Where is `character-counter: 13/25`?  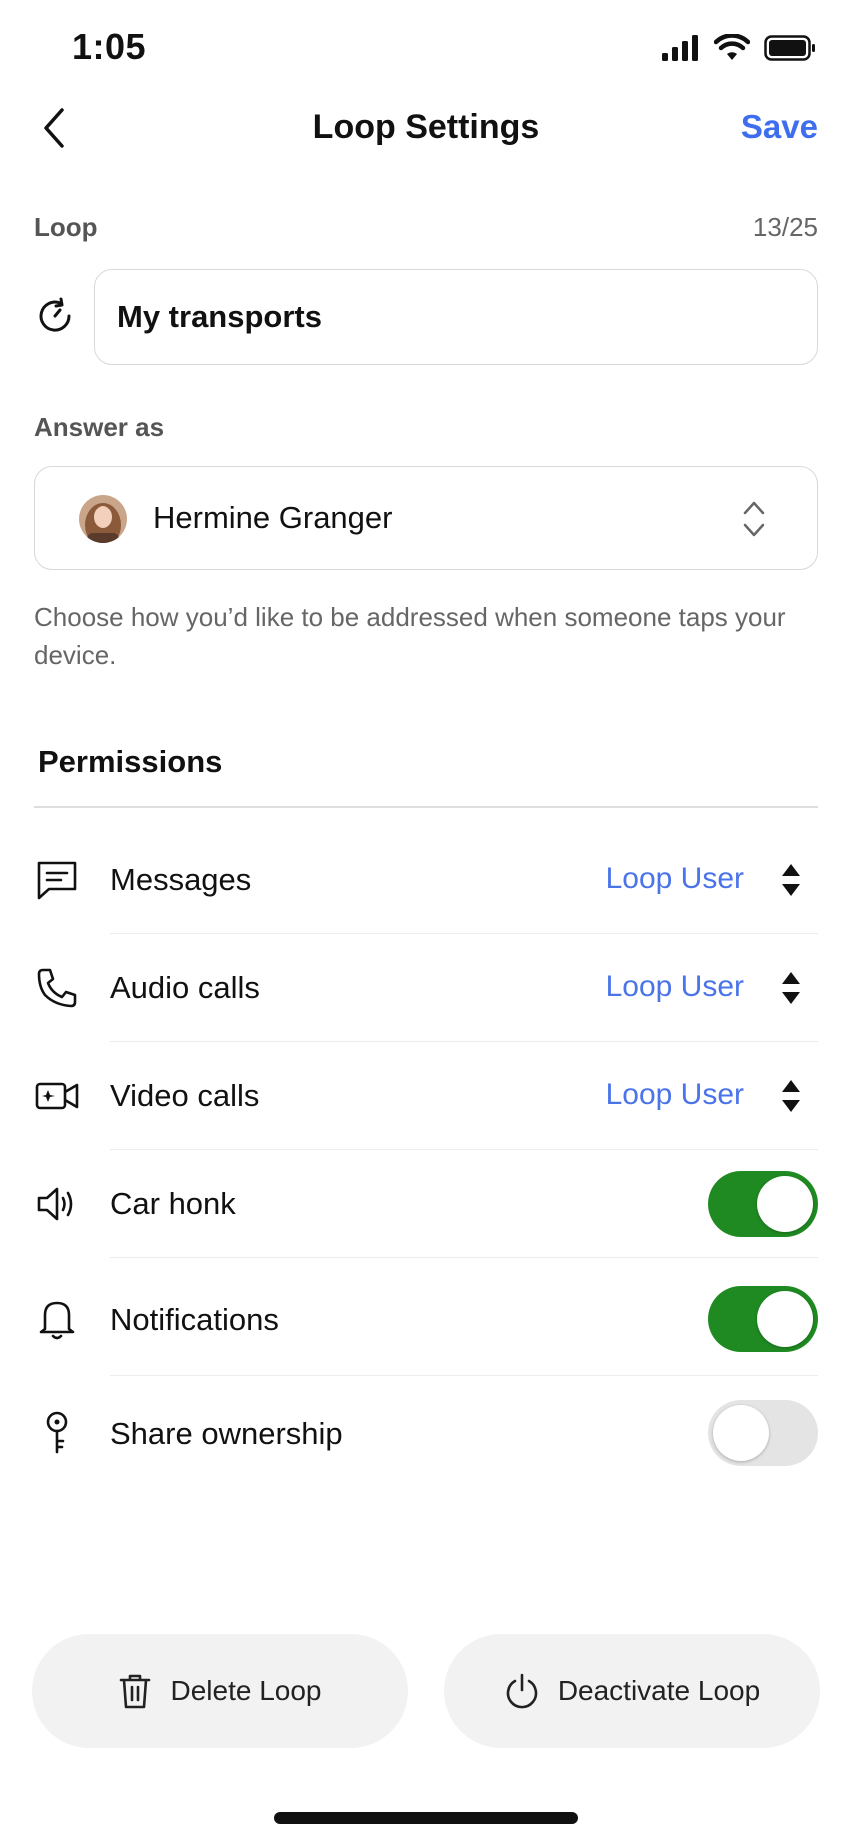 character-counter: 13/25 is located at coordinates (785, 227).